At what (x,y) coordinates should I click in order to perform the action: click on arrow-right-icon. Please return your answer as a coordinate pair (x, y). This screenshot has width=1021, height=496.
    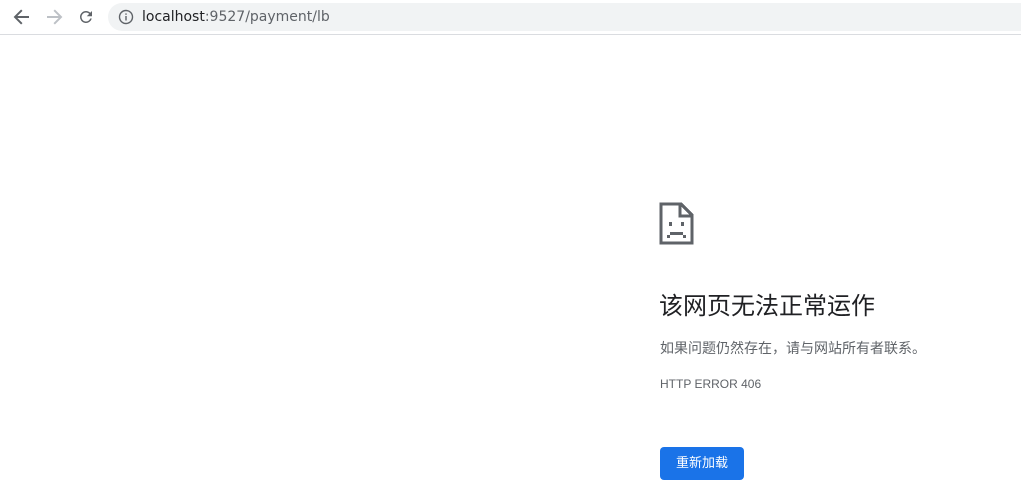
    Looking at the image, I should click on (55, 17).